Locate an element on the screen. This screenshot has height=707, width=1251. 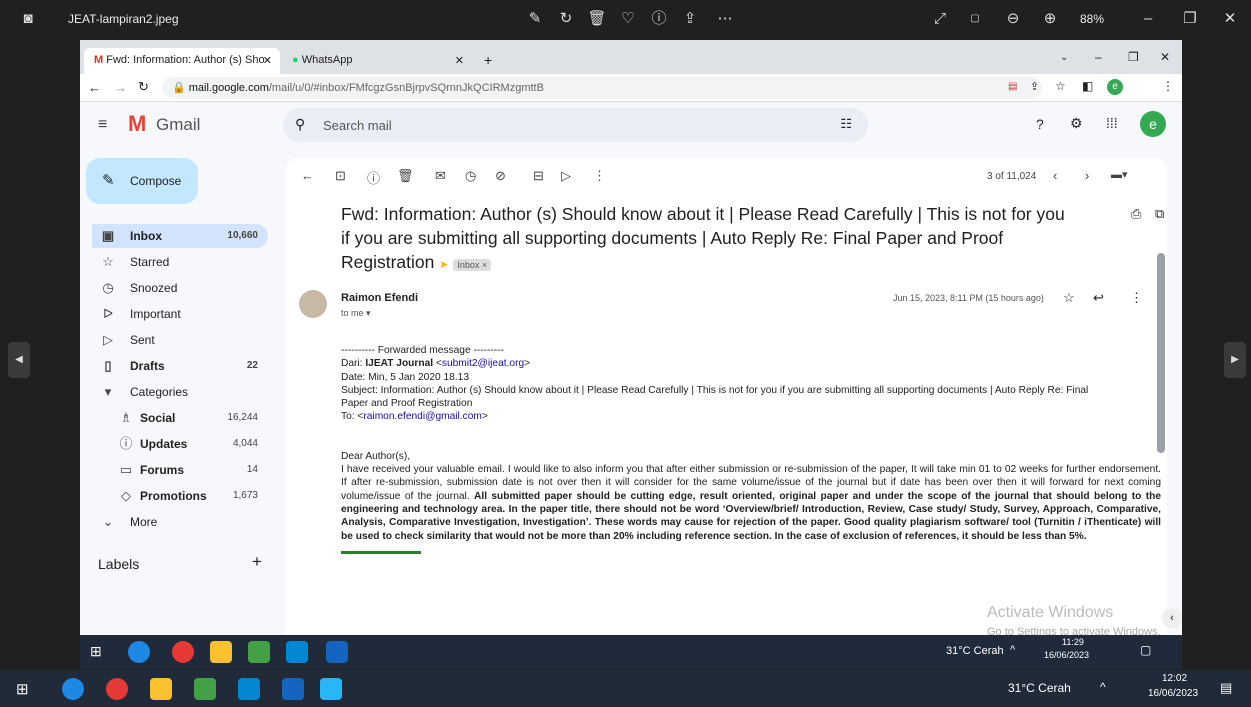
report-spam-icon: ⓘ is located at coordinates (373, 177).